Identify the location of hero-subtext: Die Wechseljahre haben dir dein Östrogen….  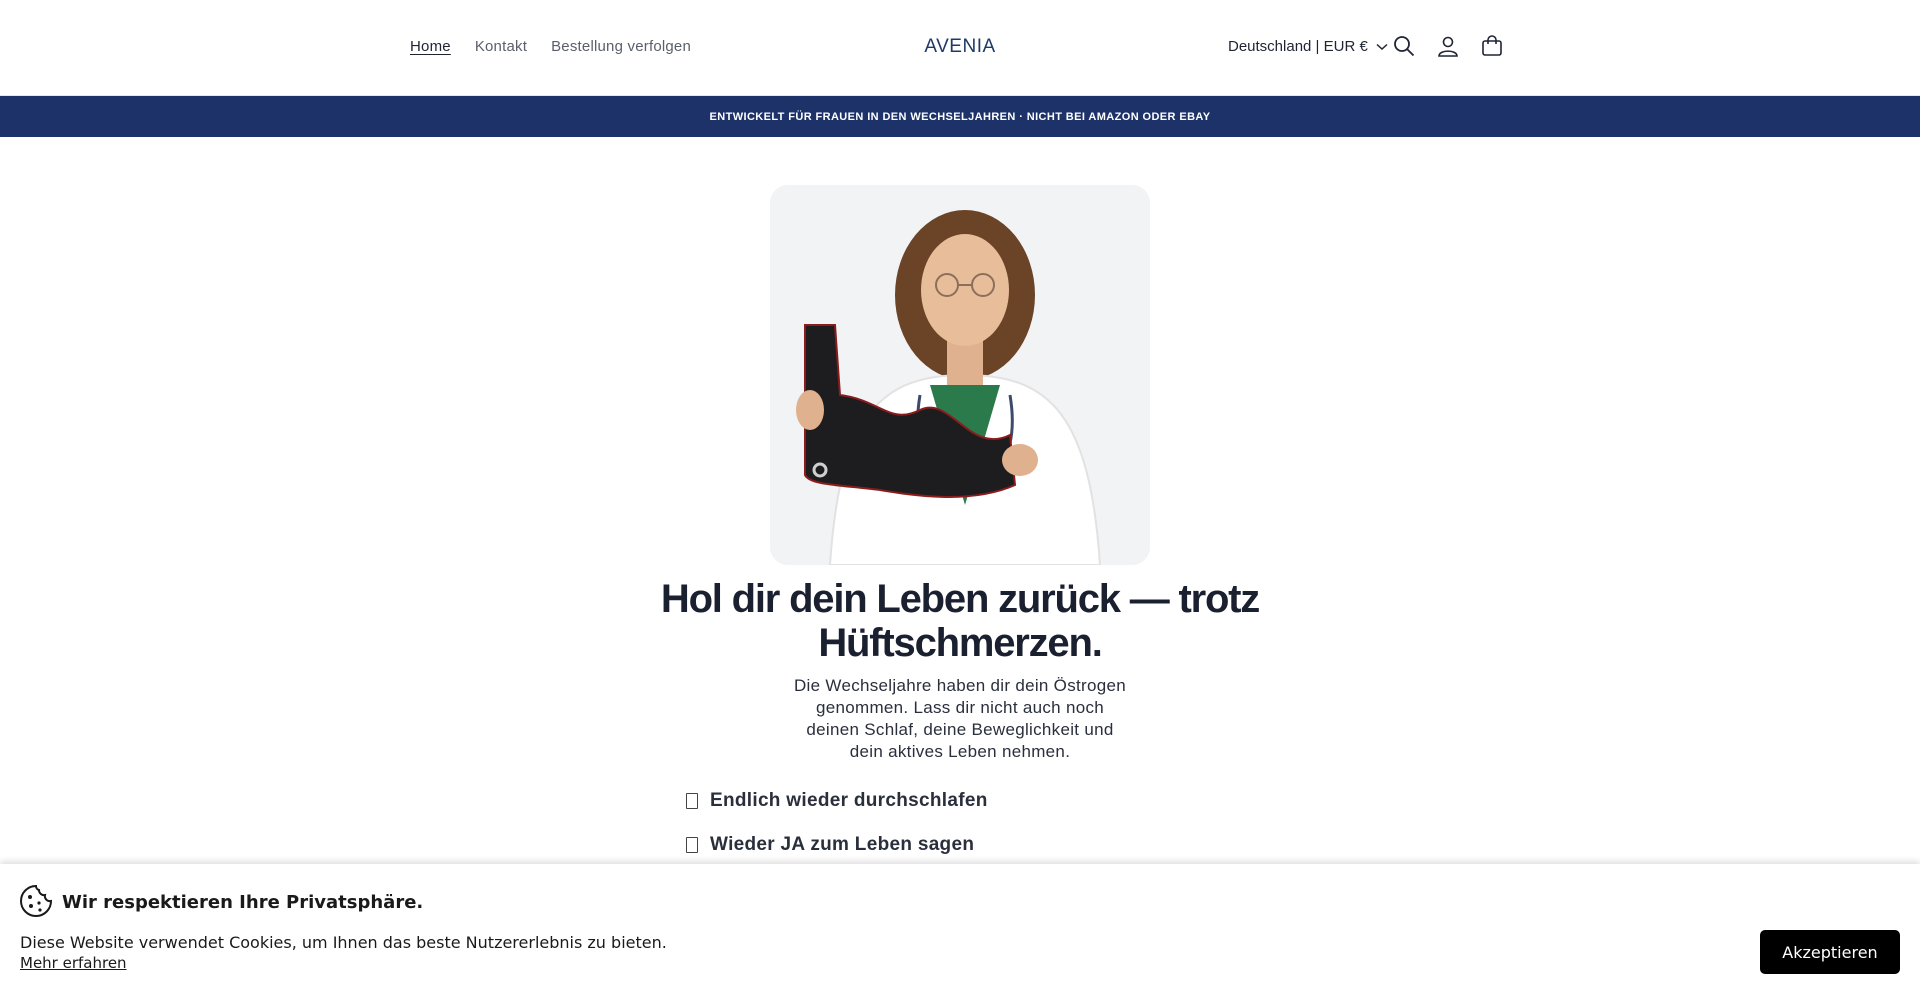
(960, 718).